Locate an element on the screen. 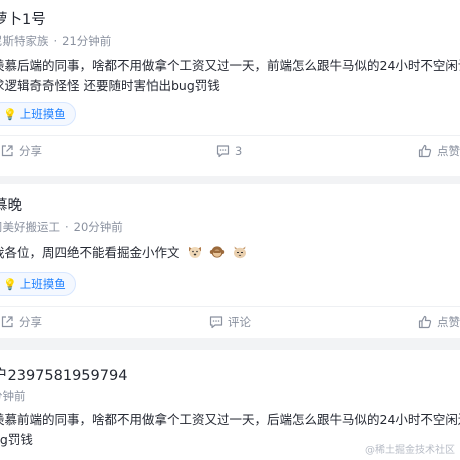  post-content: 我各位，周四绝不能看掘金小作文 is located at coordinates (124, 253).